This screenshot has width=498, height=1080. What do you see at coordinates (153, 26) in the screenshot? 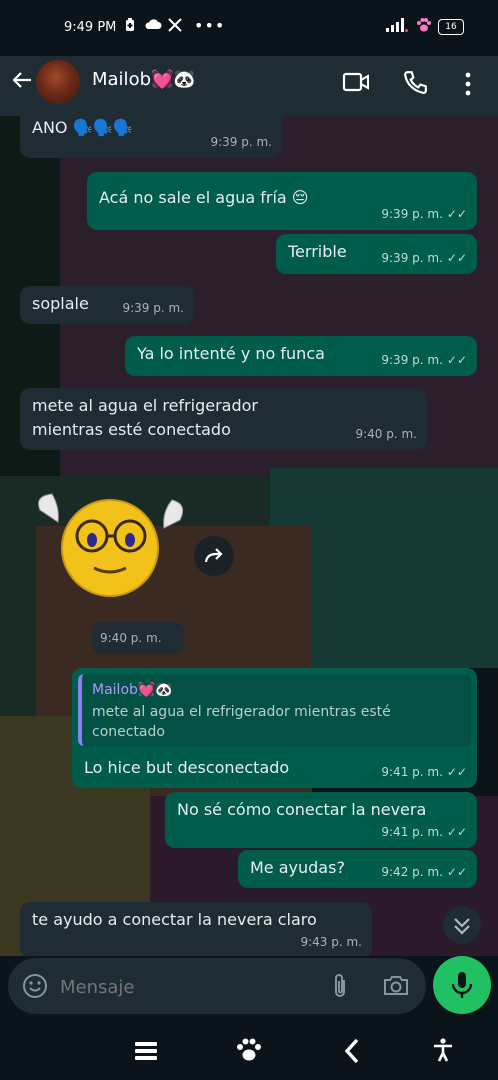
I see `cloud-icon` at bounding box center [153, 26].